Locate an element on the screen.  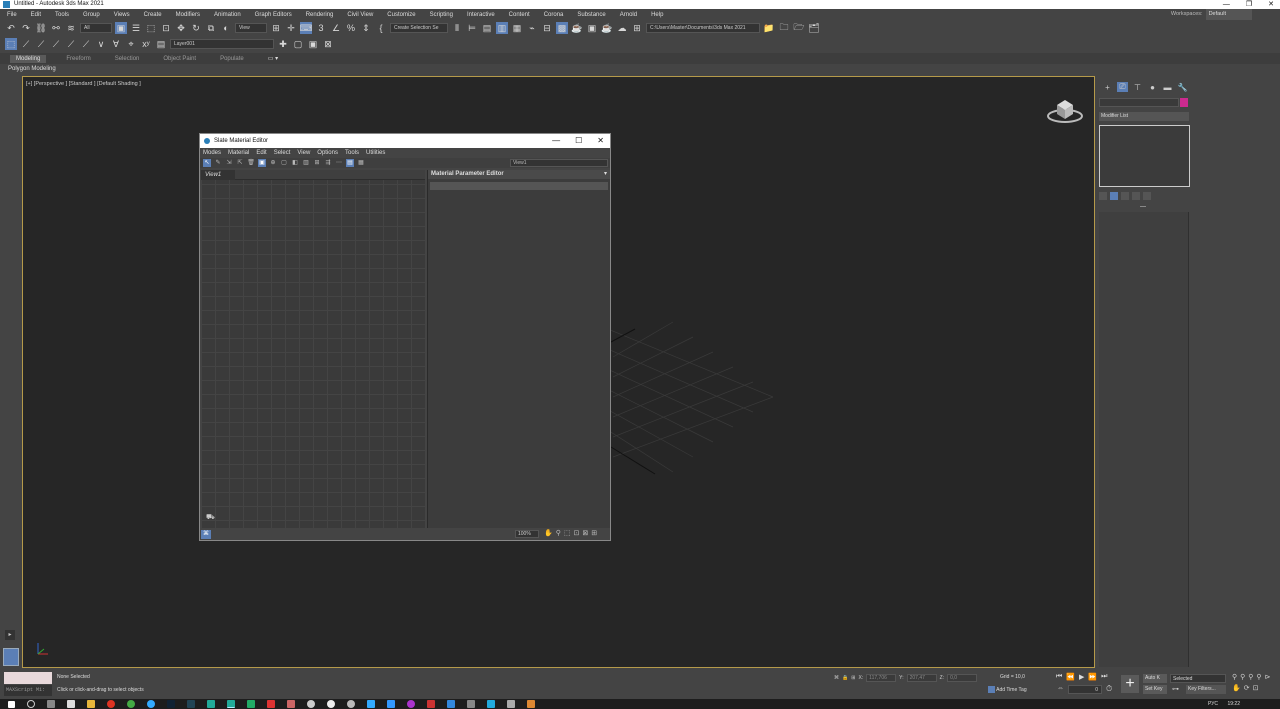
angle-snap-icon: ∠ is located at coordinates (336, 28).